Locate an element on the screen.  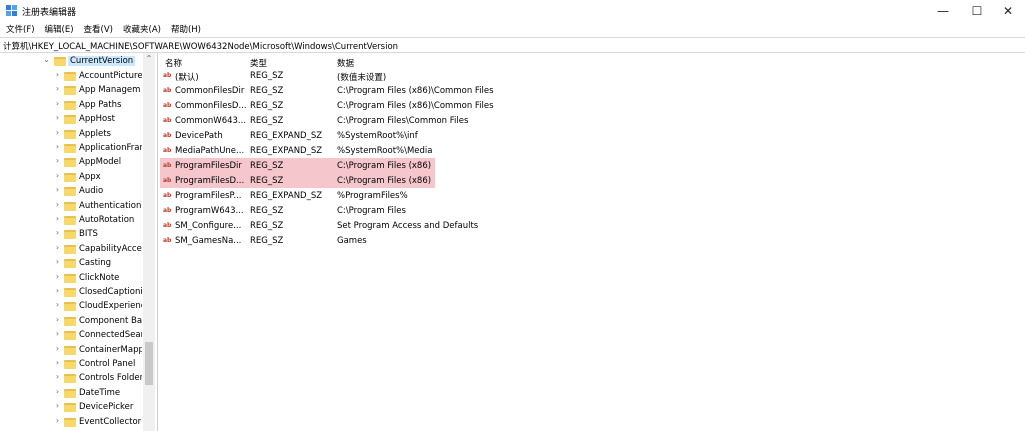
tree-item: › Audio is located at coordinates (71, 191).